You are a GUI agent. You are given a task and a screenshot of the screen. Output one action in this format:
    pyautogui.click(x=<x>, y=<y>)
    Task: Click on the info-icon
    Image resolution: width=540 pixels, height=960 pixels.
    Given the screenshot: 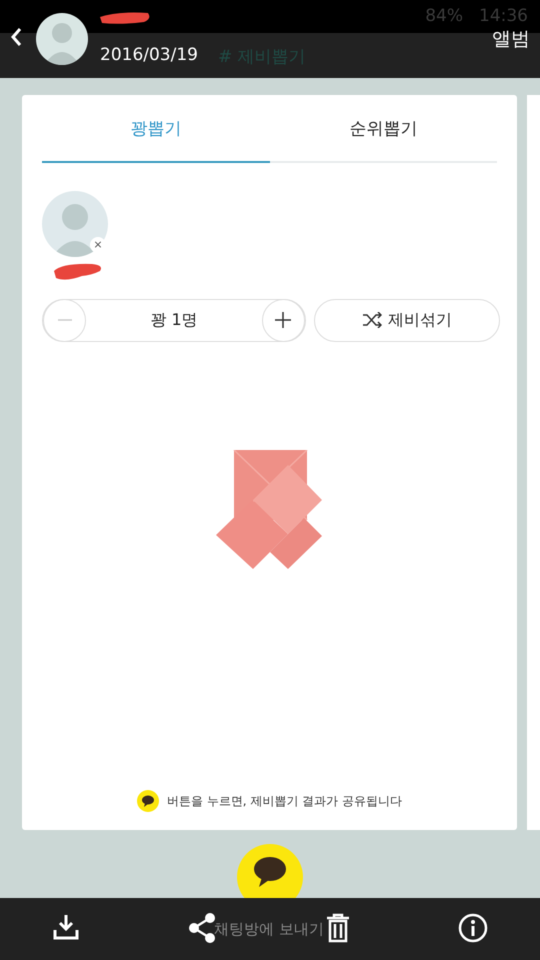 What is the action you would take?
    pyautogui.click(x=473, y=928)
    